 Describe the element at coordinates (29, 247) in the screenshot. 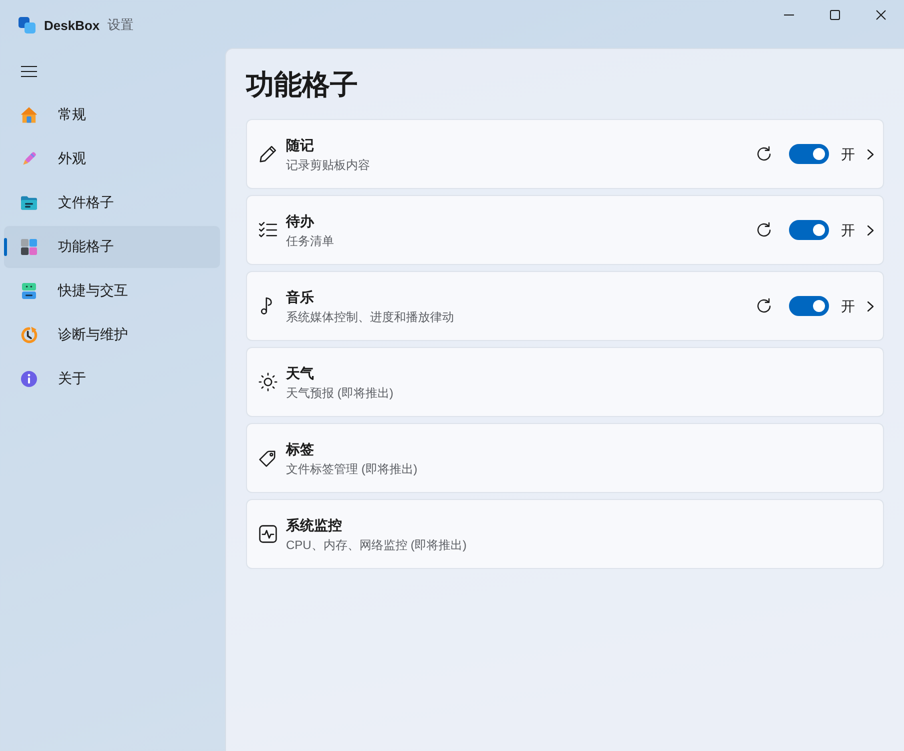

I see `tiles-icon` at that location.